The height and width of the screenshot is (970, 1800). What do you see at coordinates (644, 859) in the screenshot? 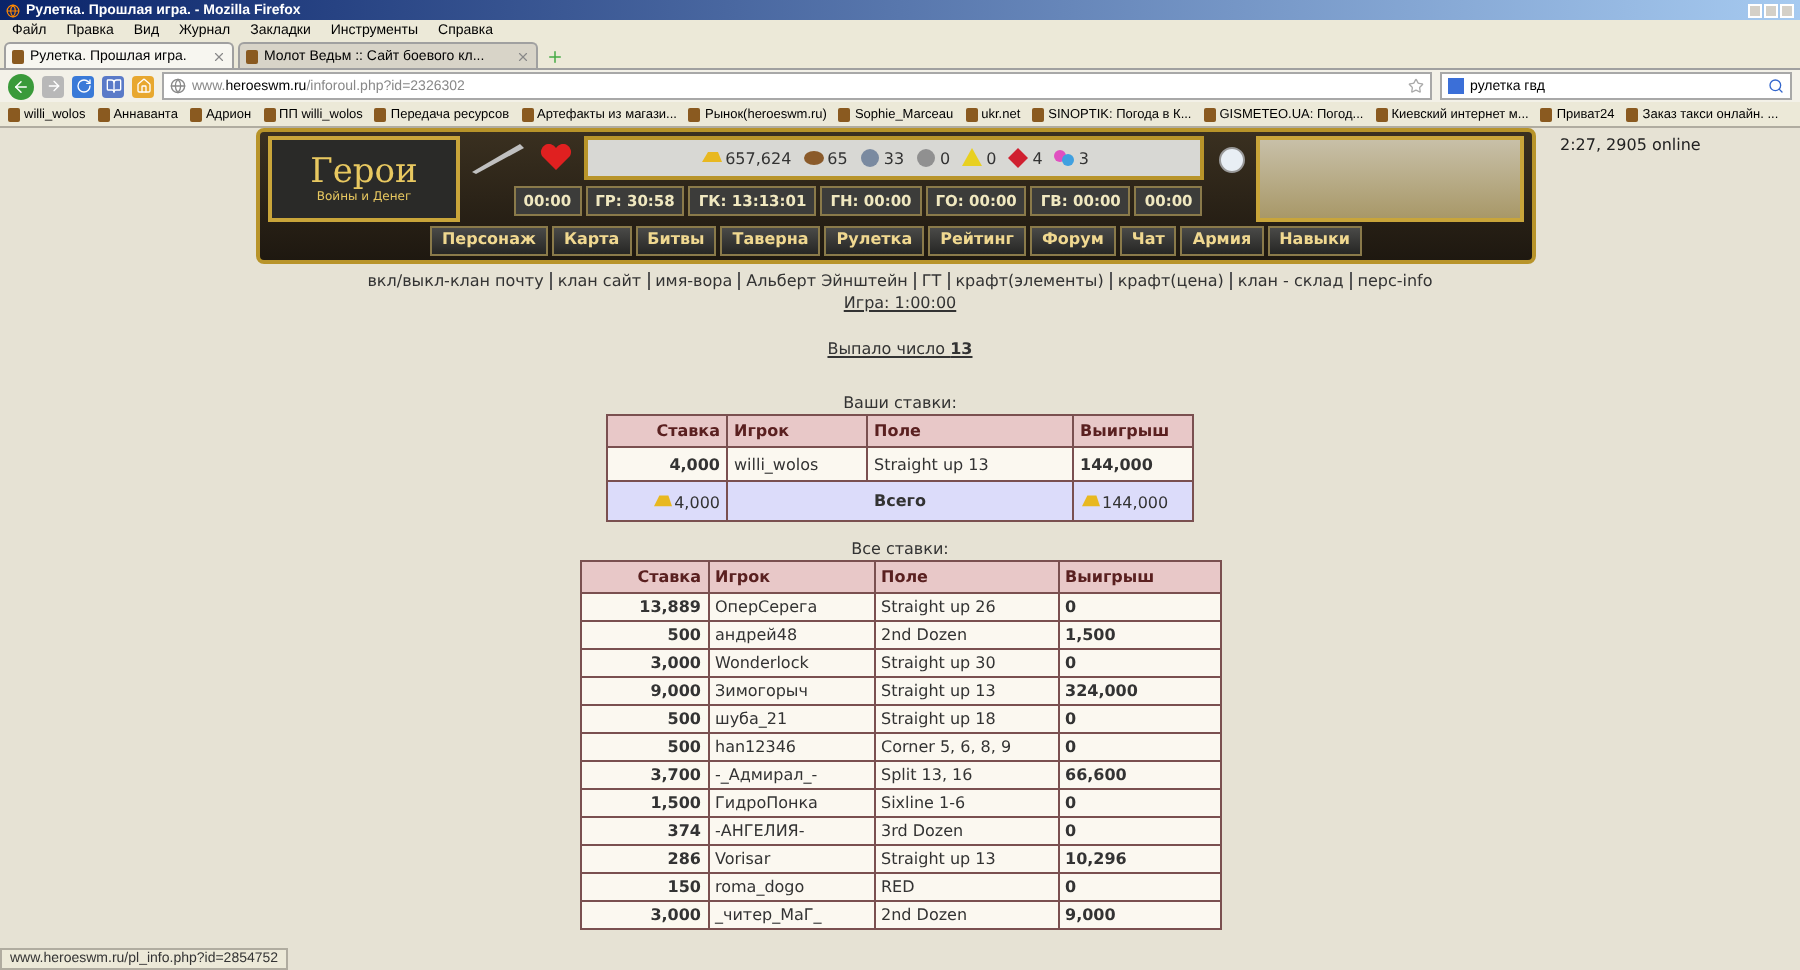
I see `table-cell: 286` at bounding box center [644, 859].